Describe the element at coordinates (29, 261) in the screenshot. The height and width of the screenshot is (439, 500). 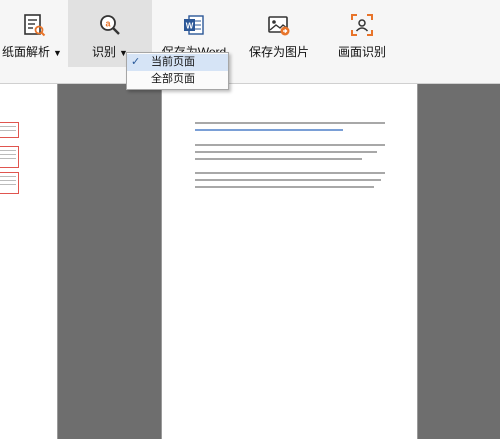
I see `previous-page-preview` at that location.